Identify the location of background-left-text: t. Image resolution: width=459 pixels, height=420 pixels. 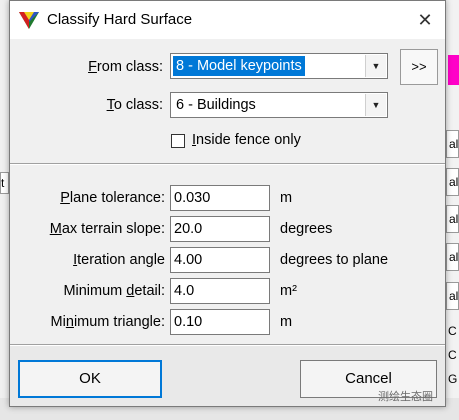
(3, 183).